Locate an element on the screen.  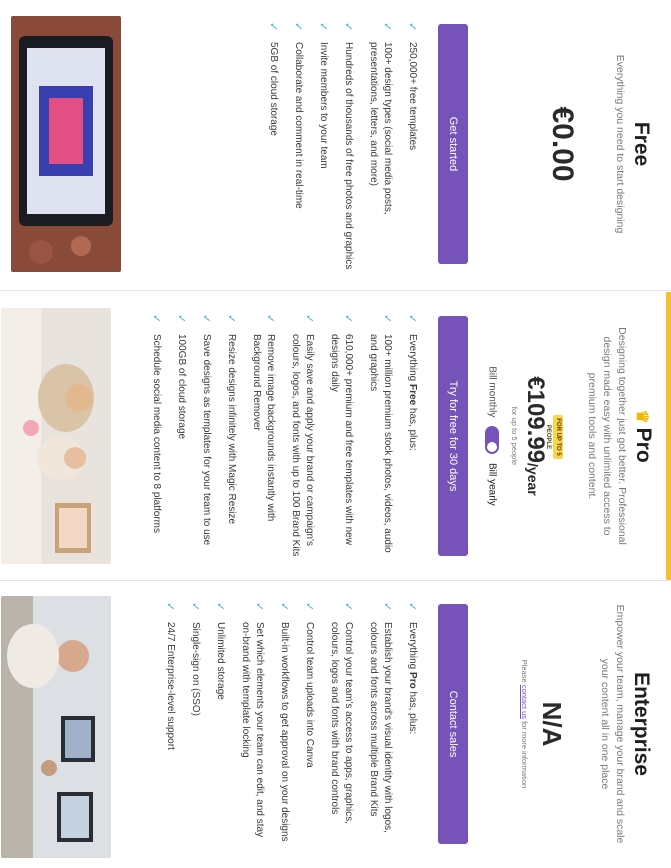
plan-description: Everything you need to start designing is located at coordinates (620, 144).